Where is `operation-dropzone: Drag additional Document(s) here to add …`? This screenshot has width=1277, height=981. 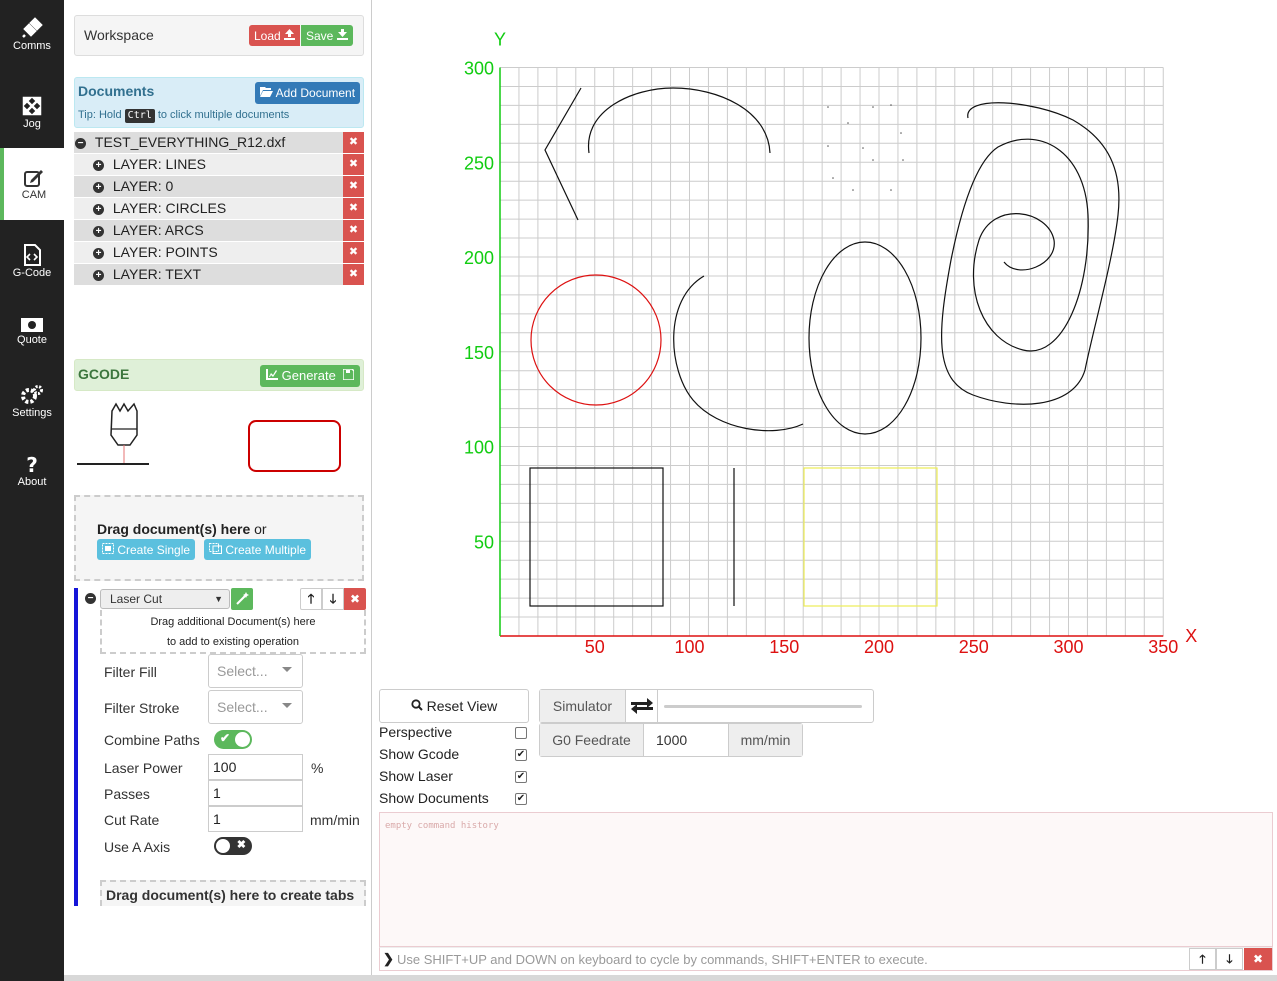
operation-dropzone: Drag additional Document(s) here to add … is located at coordinates (233, 632).